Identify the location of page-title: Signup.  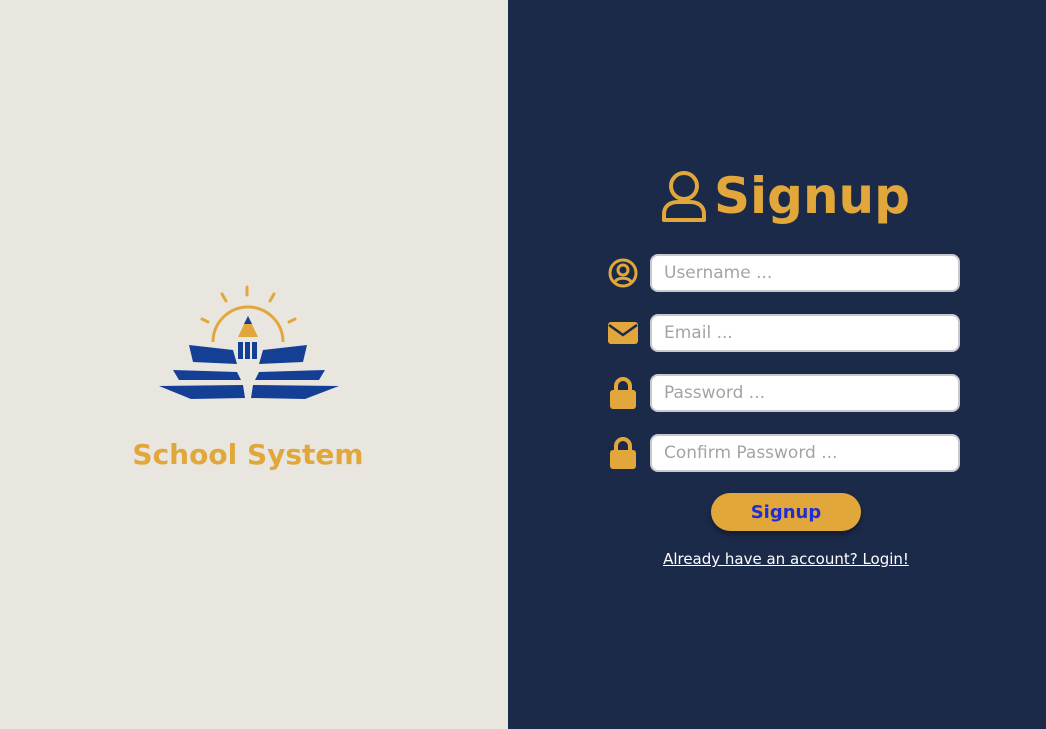
(812, 196).